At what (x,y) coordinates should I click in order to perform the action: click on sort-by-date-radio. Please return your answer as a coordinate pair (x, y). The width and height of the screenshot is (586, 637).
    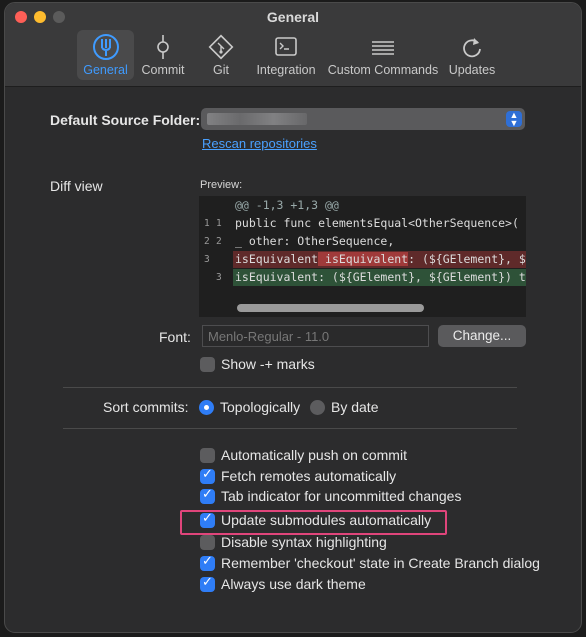
    Looking at the image, I should click on (317, 407).